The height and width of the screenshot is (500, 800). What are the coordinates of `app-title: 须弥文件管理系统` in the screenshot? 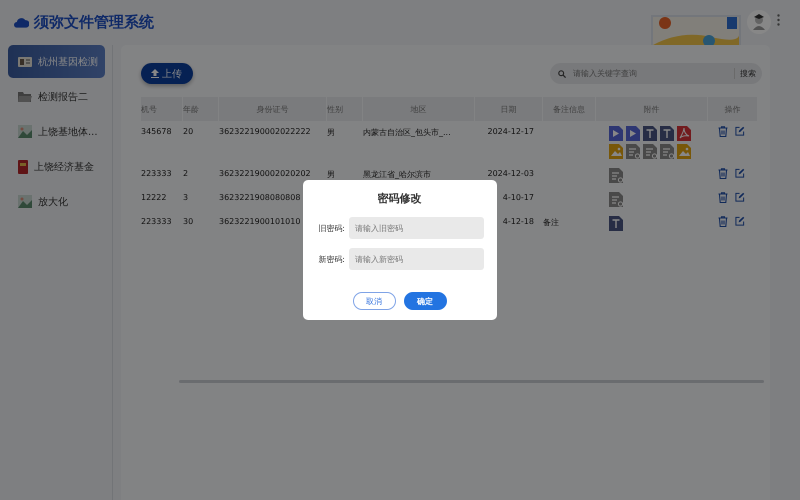 It's located at (94, 22).